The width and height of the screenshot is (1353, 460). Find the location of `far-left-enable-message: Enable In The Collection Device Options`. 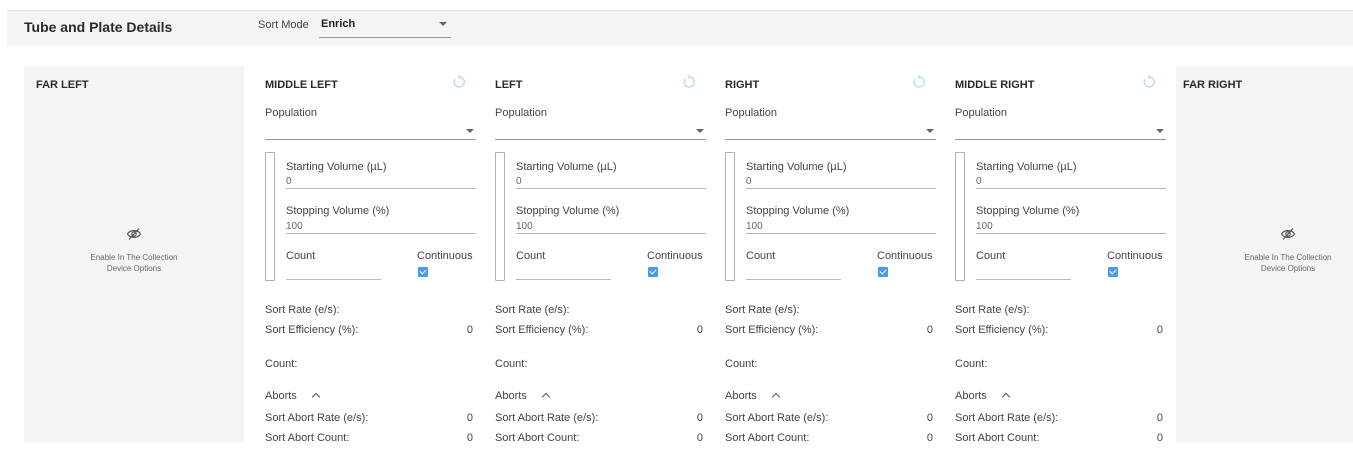

far-left-enable-message: Enable In The Collection Device Options is located at coordinates (134, 263).